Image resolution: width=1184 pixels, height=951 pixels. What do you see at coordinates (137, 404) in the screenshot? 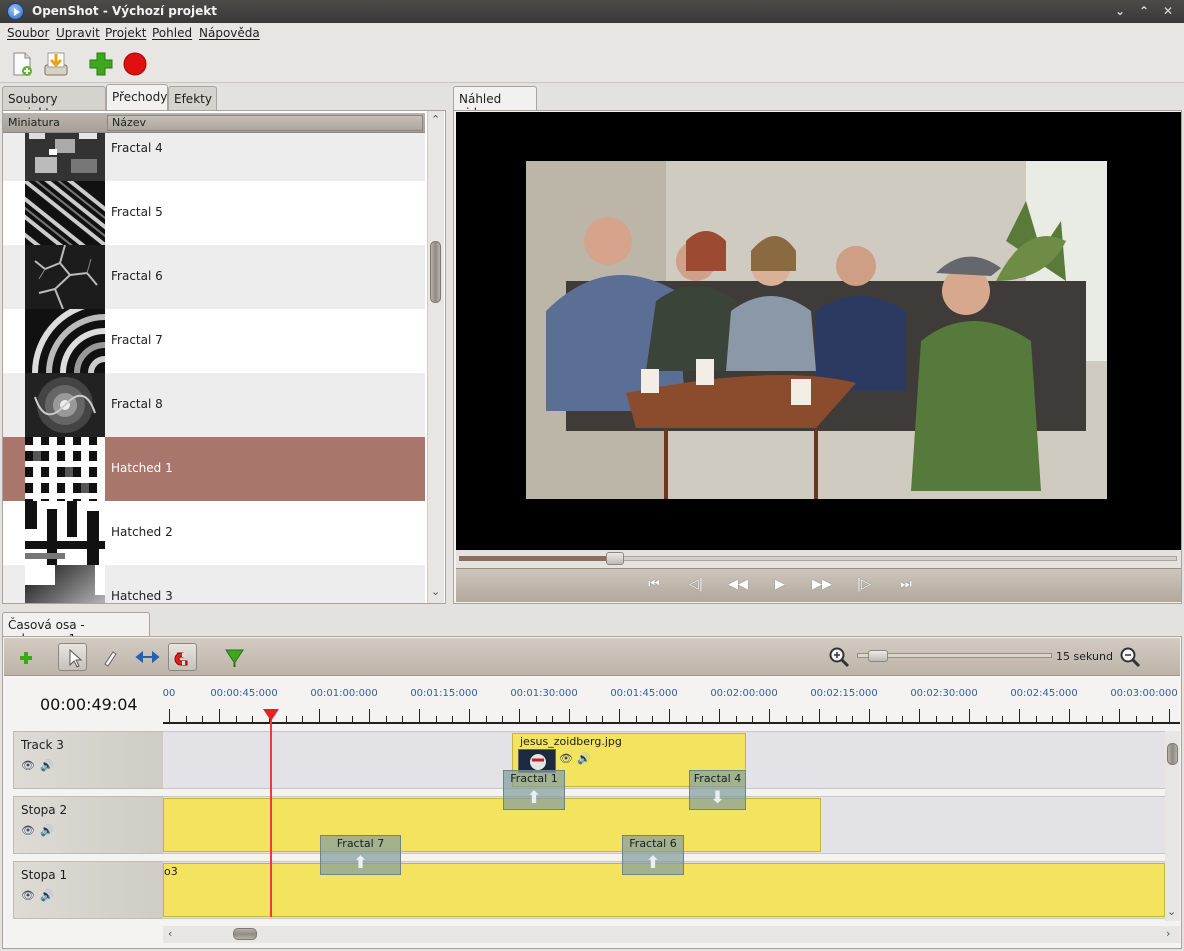
I see `transition-name: Fractal 8` at bounding box center [137, 404].